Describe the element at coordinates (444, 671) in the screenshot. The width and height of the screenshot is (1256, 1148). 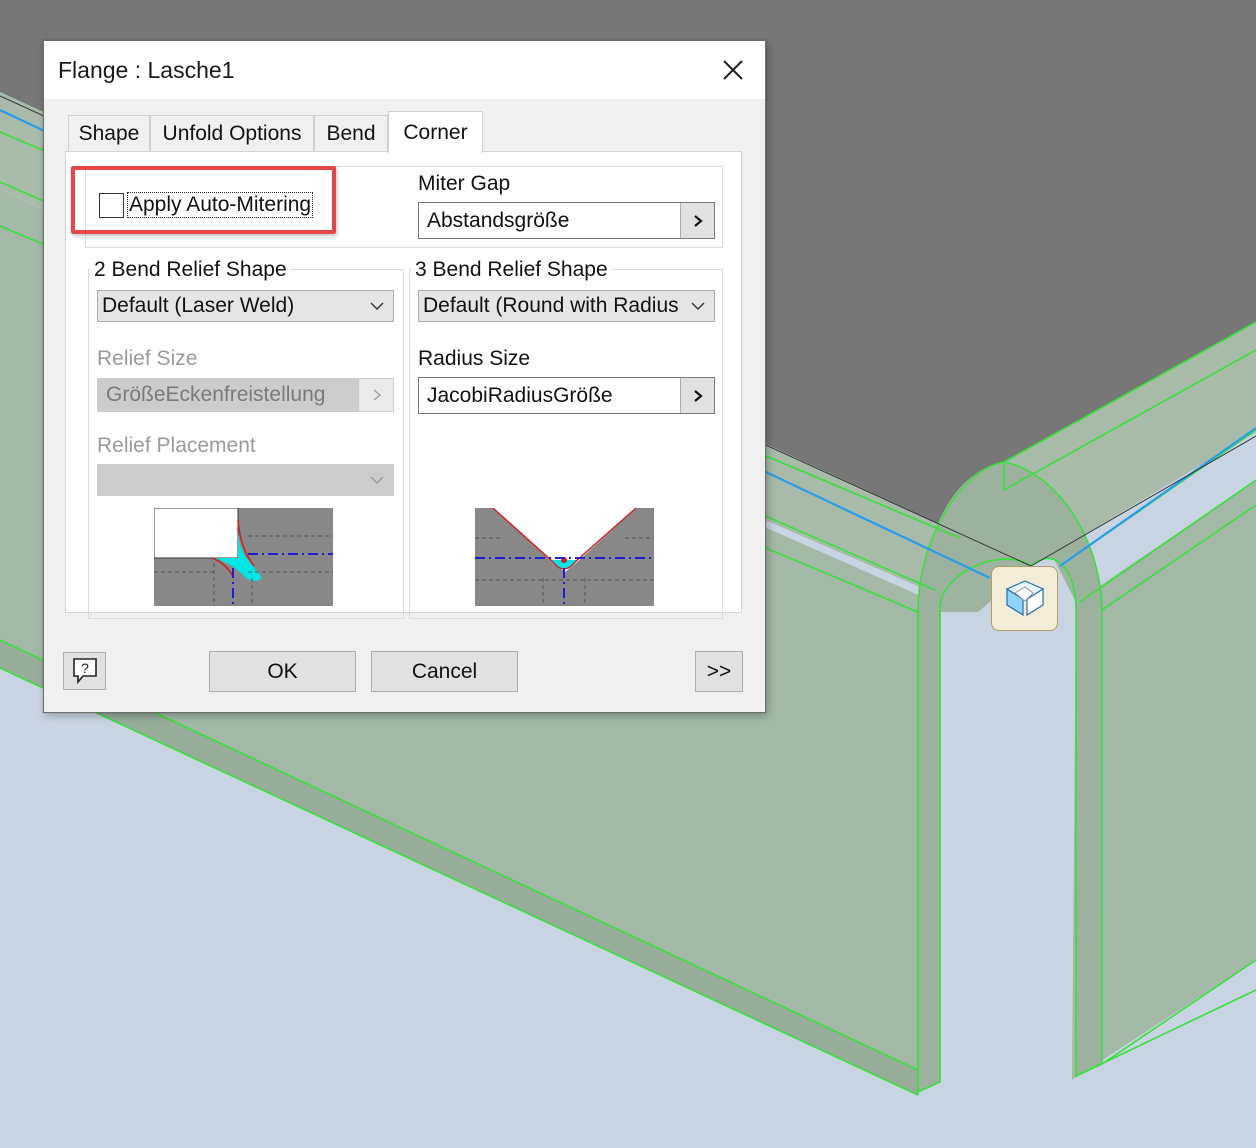
I see `cancel-button: Cancel` at that location.